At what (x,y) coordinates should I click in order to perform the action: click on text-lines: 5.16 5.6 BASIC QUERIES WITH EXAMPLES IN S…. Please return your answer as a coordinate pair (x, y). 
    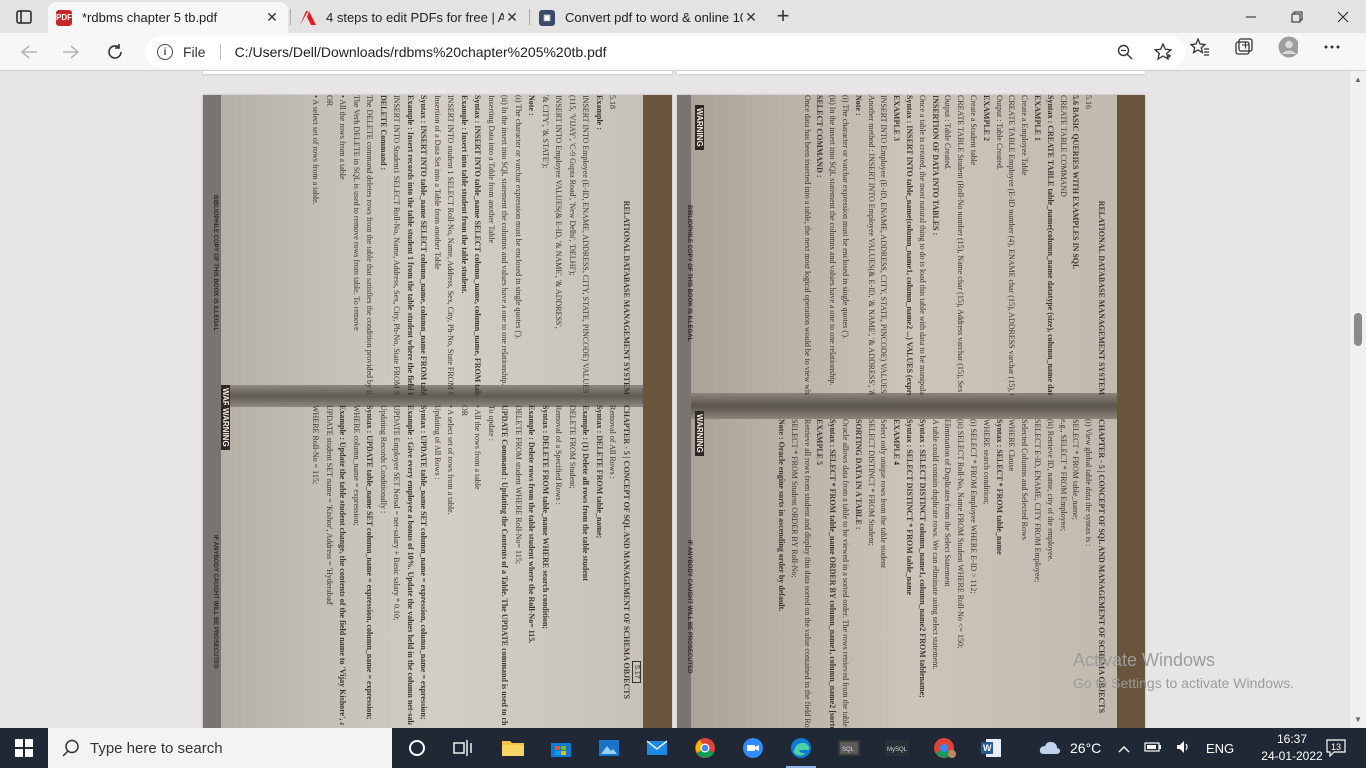
    Looking at the image, I should click on (947, 245).